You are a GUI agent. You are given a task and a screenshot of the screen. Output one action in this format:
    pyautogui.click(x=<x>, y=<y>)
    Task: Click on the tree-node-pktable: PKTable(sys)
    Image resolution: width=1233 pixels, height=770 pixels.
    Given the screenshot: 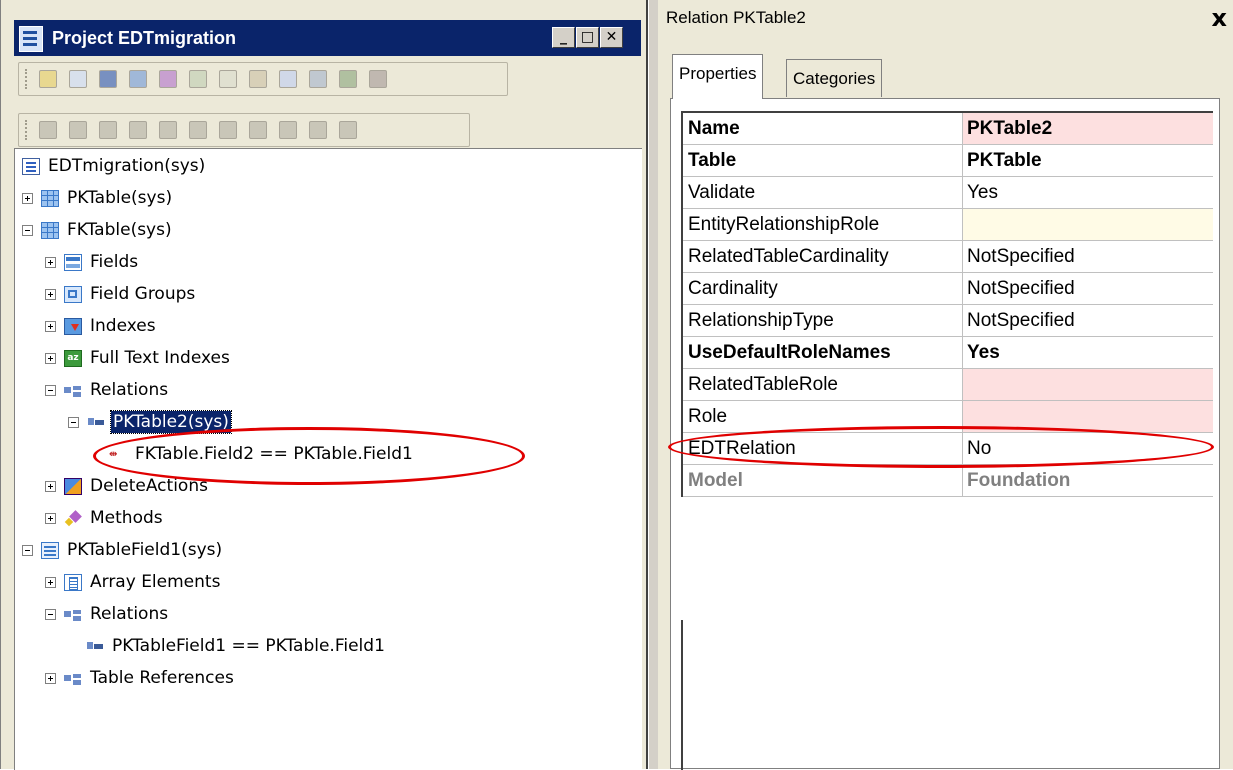 What is the action you would take?
    pyautogui.click(x=98, y=198)
    